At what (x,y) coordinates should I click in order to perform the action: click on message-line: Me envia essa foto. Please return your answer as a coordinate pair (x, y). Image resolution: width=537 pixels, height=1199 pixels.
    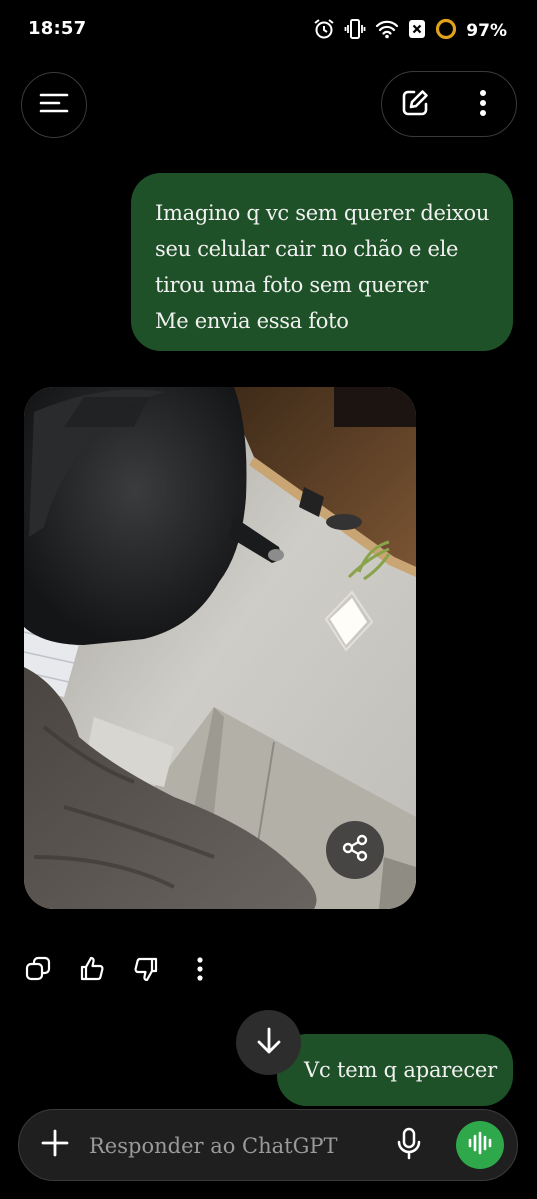
    Looking at the image, I should click on (252, 321).